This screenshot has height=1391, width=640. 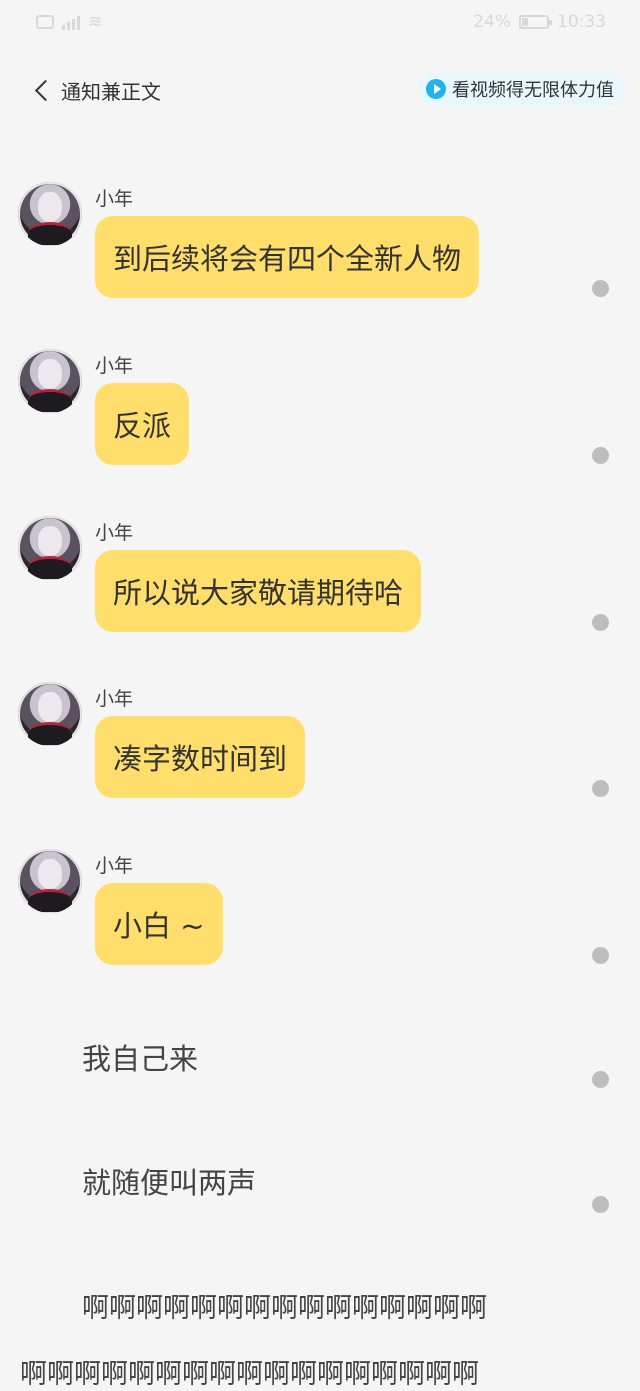 What do you see at coordinates (111, 92) in the screenshot?
I see `back-label: 通知兼正文` at bounding box center [111, 92].